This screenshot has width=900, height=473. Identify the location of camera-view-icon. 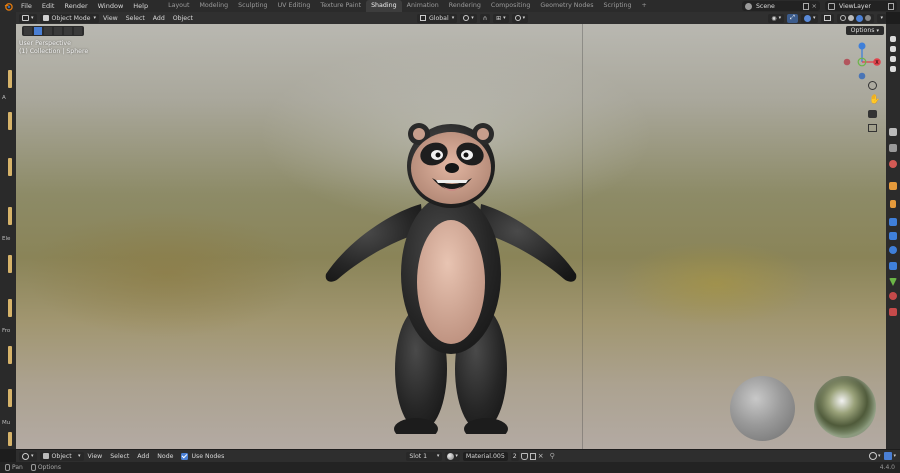
(872, 114).